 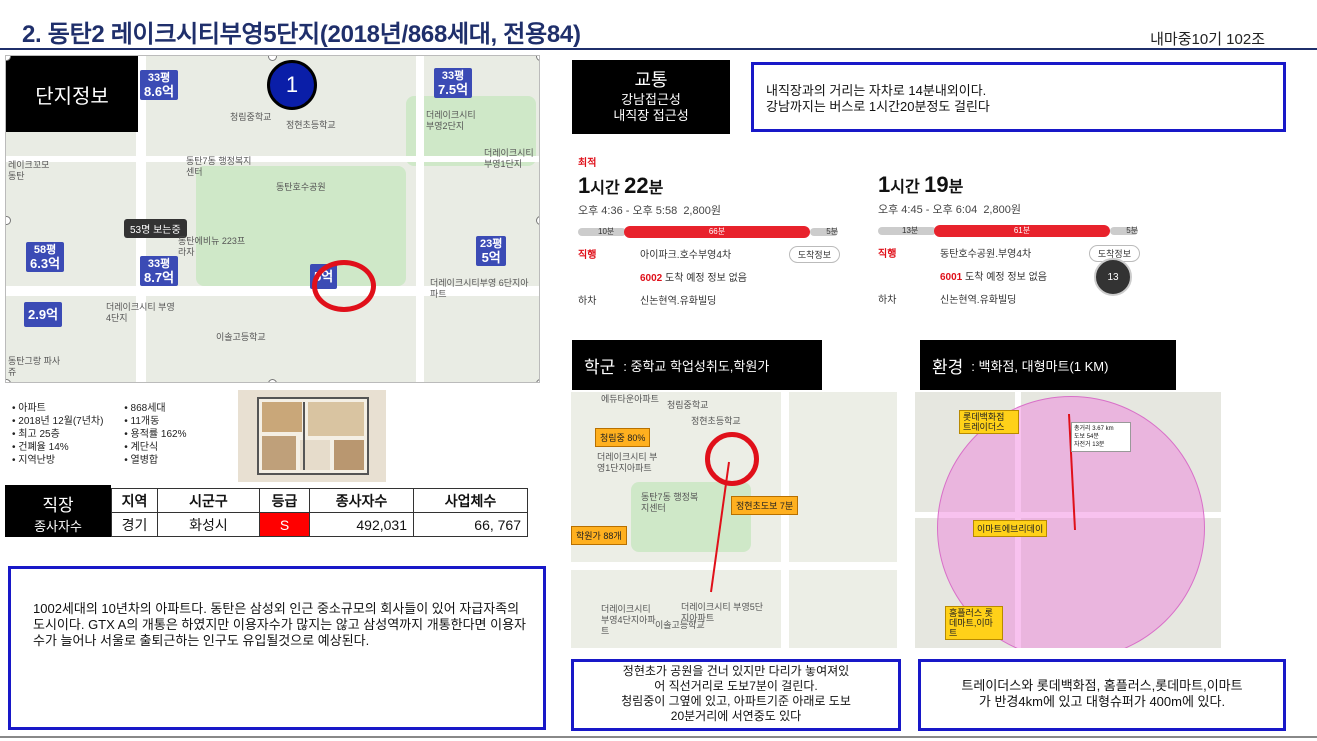 I want to click on fact-item: 아파트, so click(x=57, y=408).